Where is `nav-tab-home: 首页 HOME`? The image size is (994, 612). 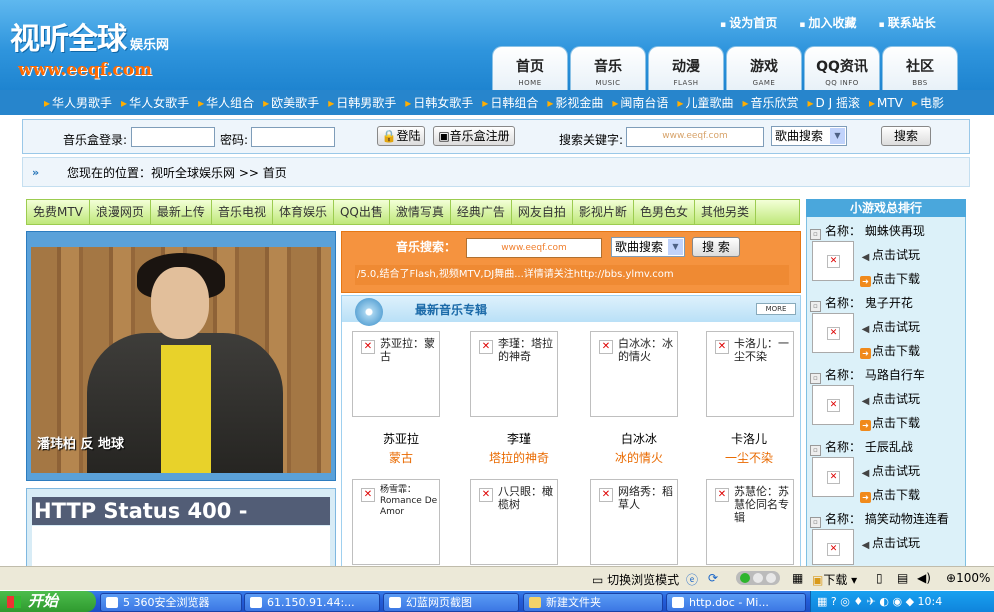
nav-tab-home: 首页 HOME is located at coordinates (530, 68).